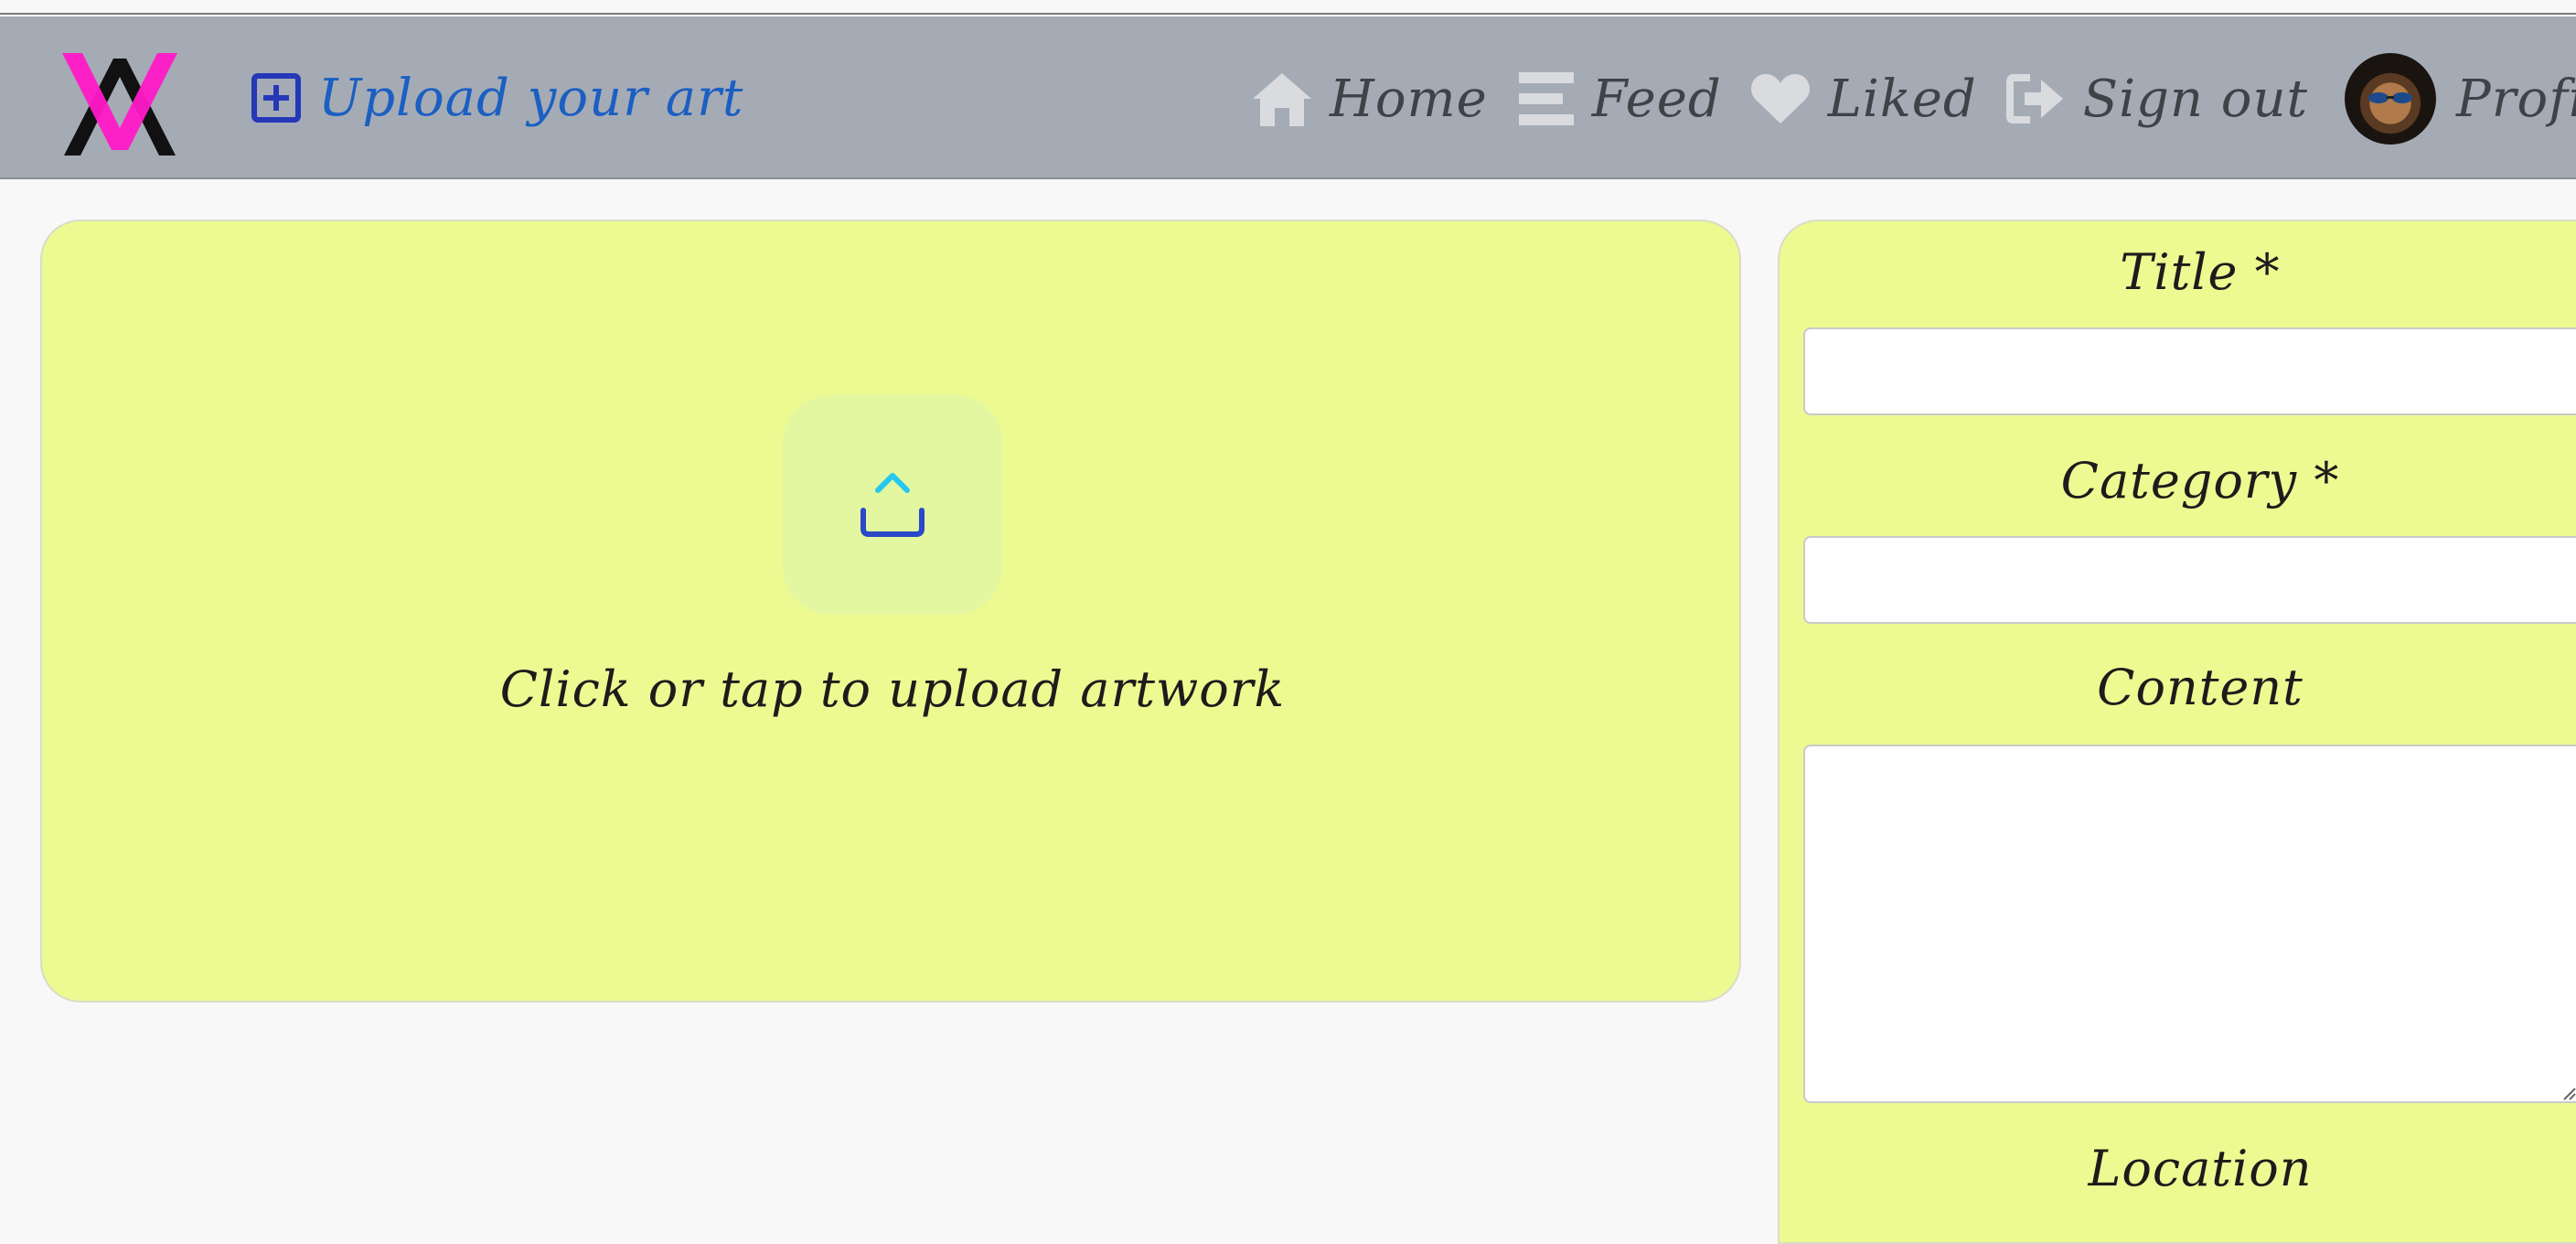 Image resolution: width=2576 pixels, height=1244 pixels. Describe the element at coordinates (2200, 1168) in the screenshot. I see `location-label: Location` at that location.